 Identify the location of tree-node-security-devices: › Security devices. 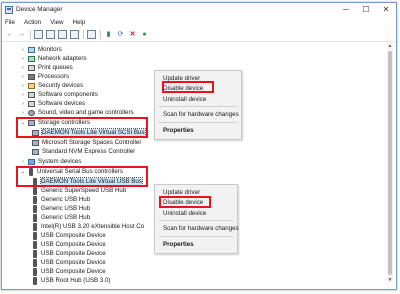
(51, 85).